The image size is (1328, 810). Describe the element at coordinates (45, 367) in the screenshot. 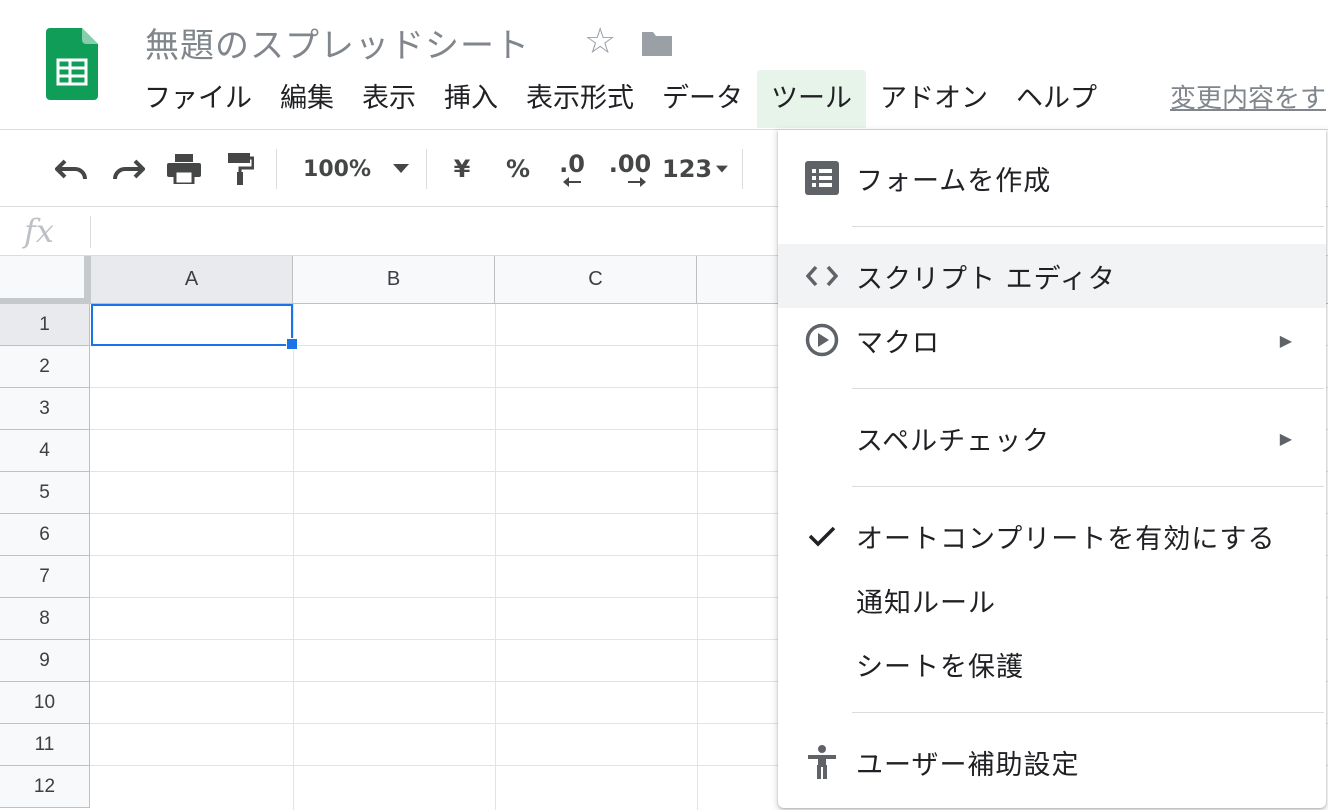

I see `row-header-2: 2` at that location.